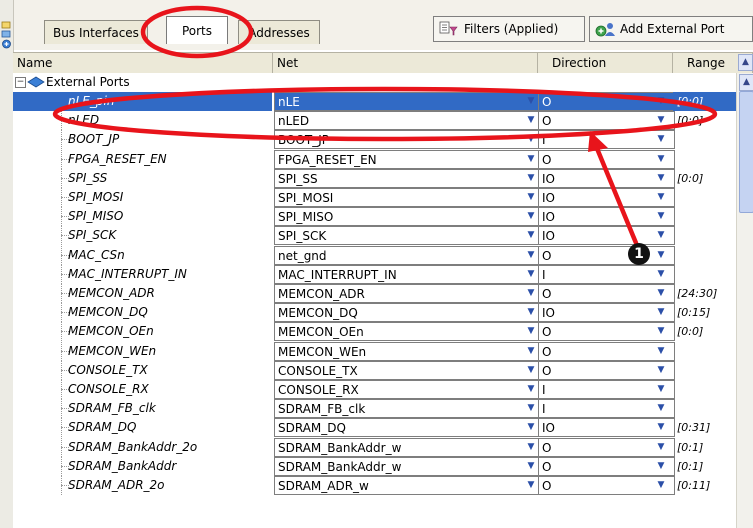 The image size is (753, 528). I want to click on tab-addresses: Addresses, so click(279, 32).